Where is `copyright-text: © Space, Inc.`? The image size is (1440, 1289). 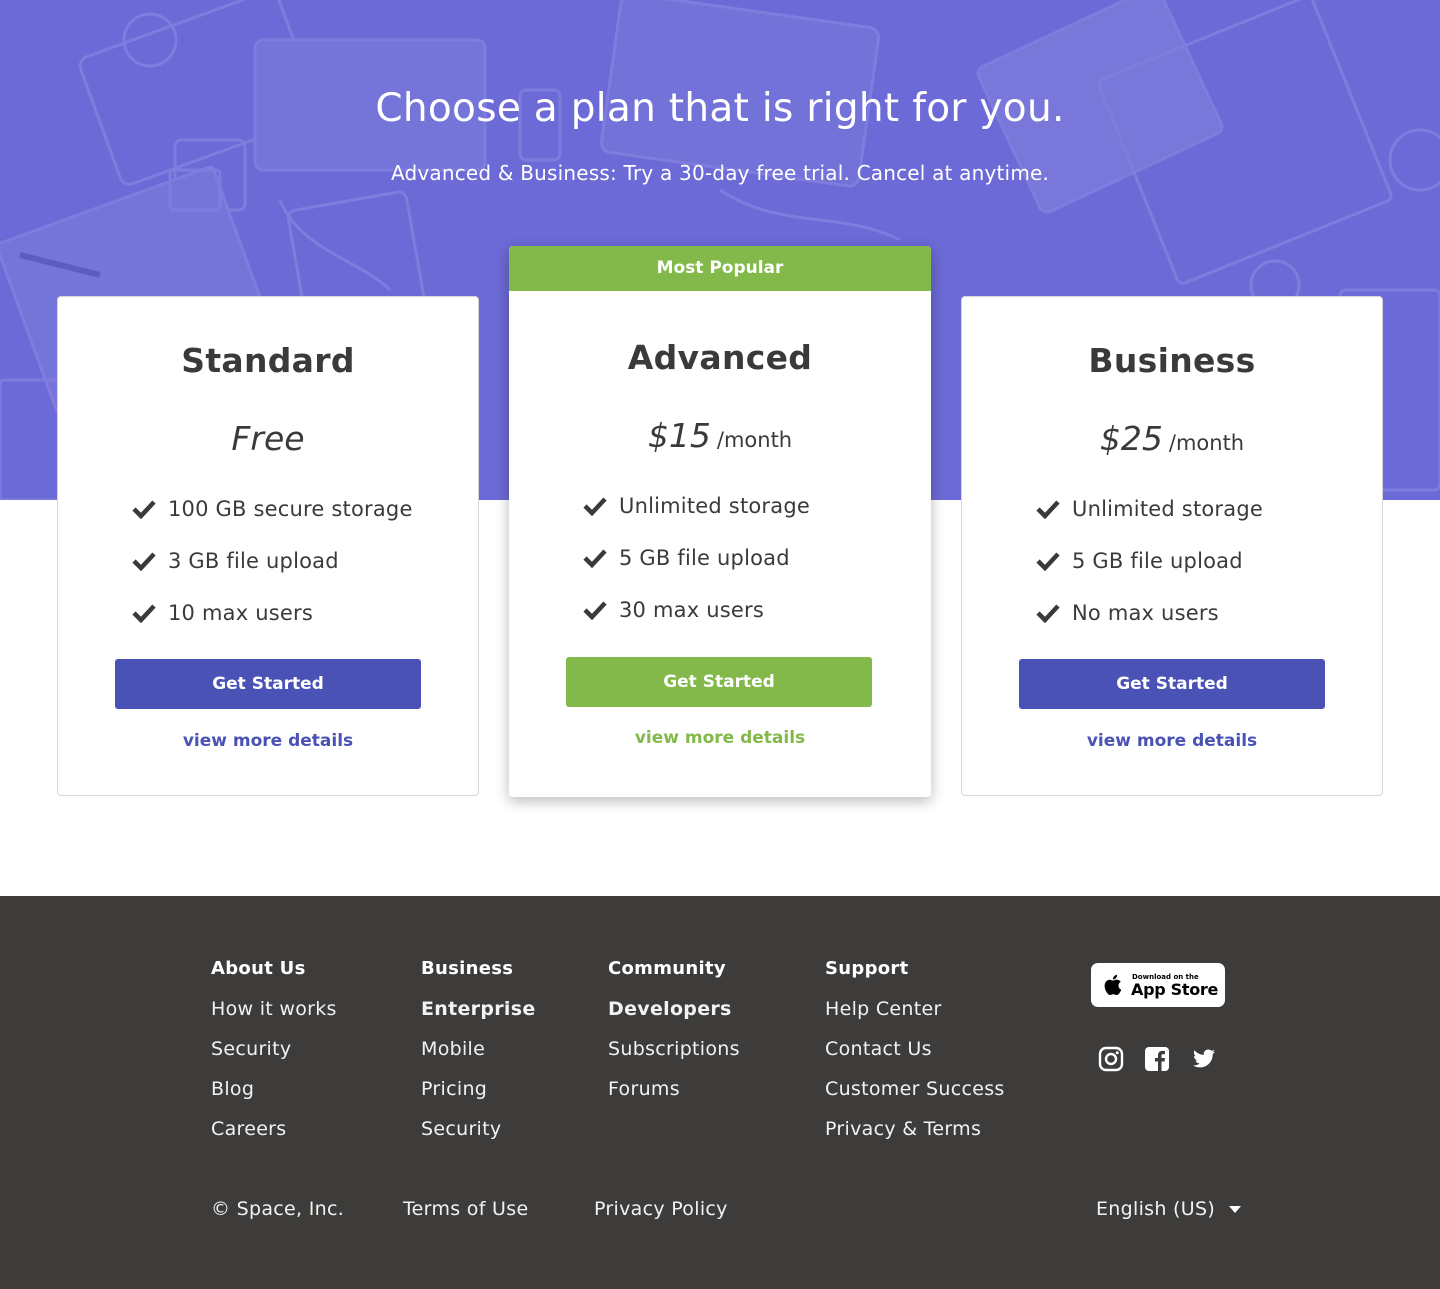 copyright-text: © Space, Inc. is located at coordinates (278, 1209).